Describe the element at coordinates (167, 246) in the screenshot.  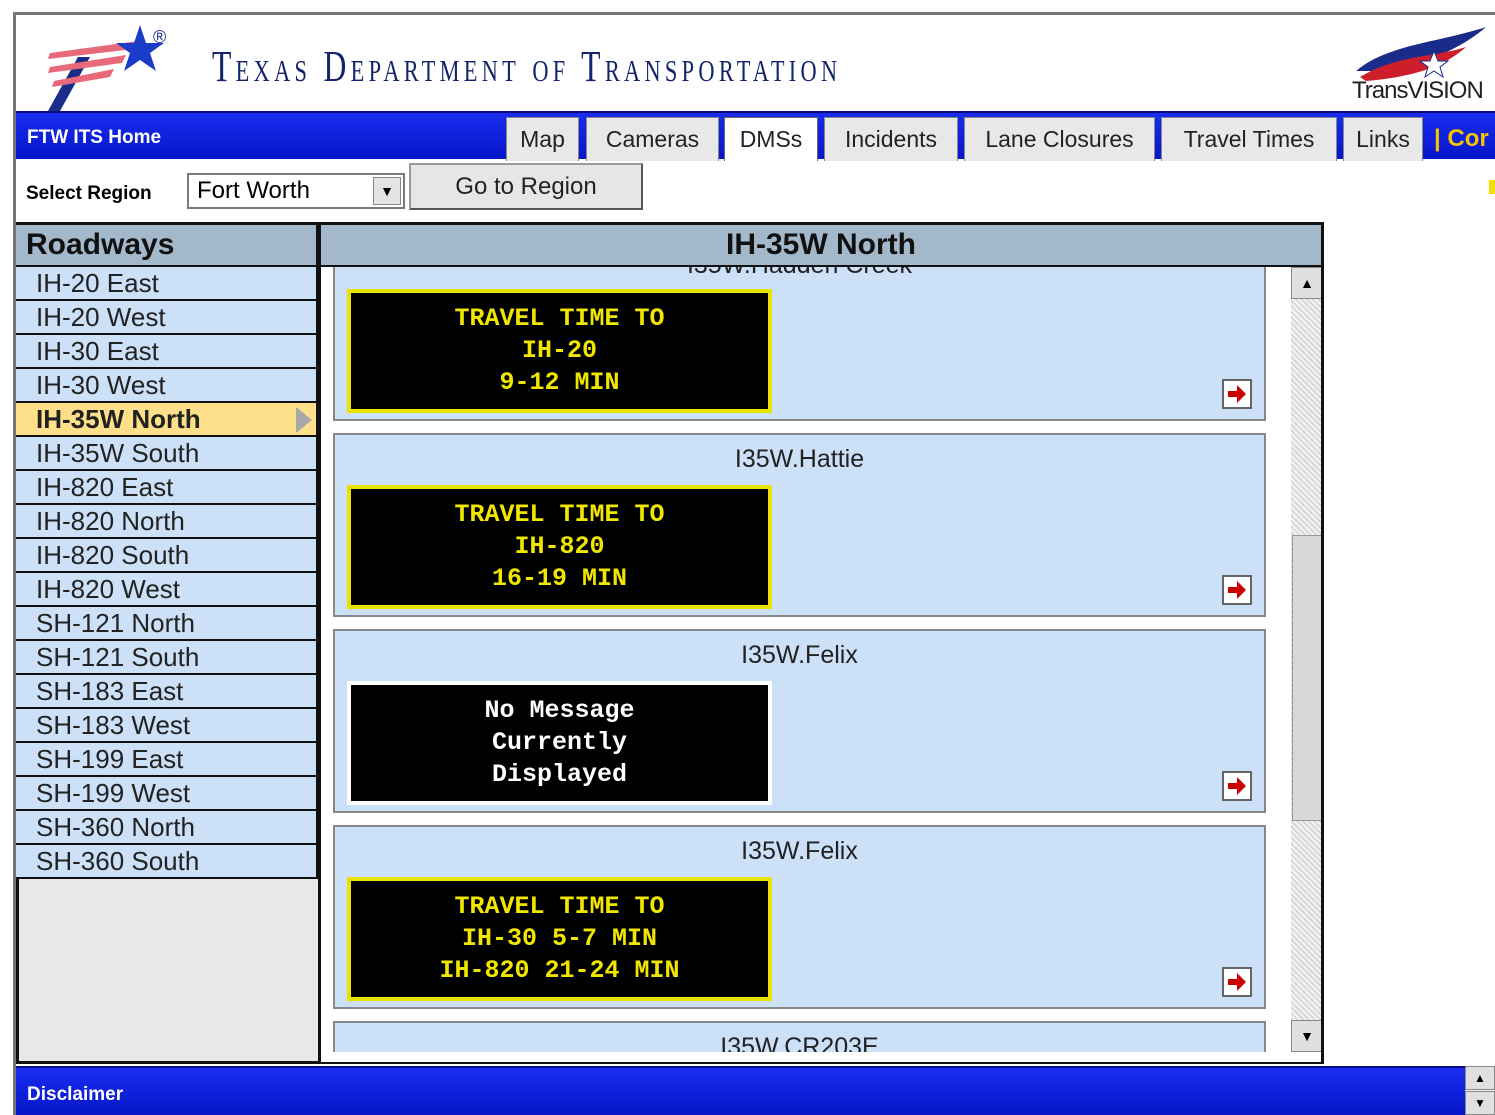
I see `roadways-heading: Roadways` at that location.